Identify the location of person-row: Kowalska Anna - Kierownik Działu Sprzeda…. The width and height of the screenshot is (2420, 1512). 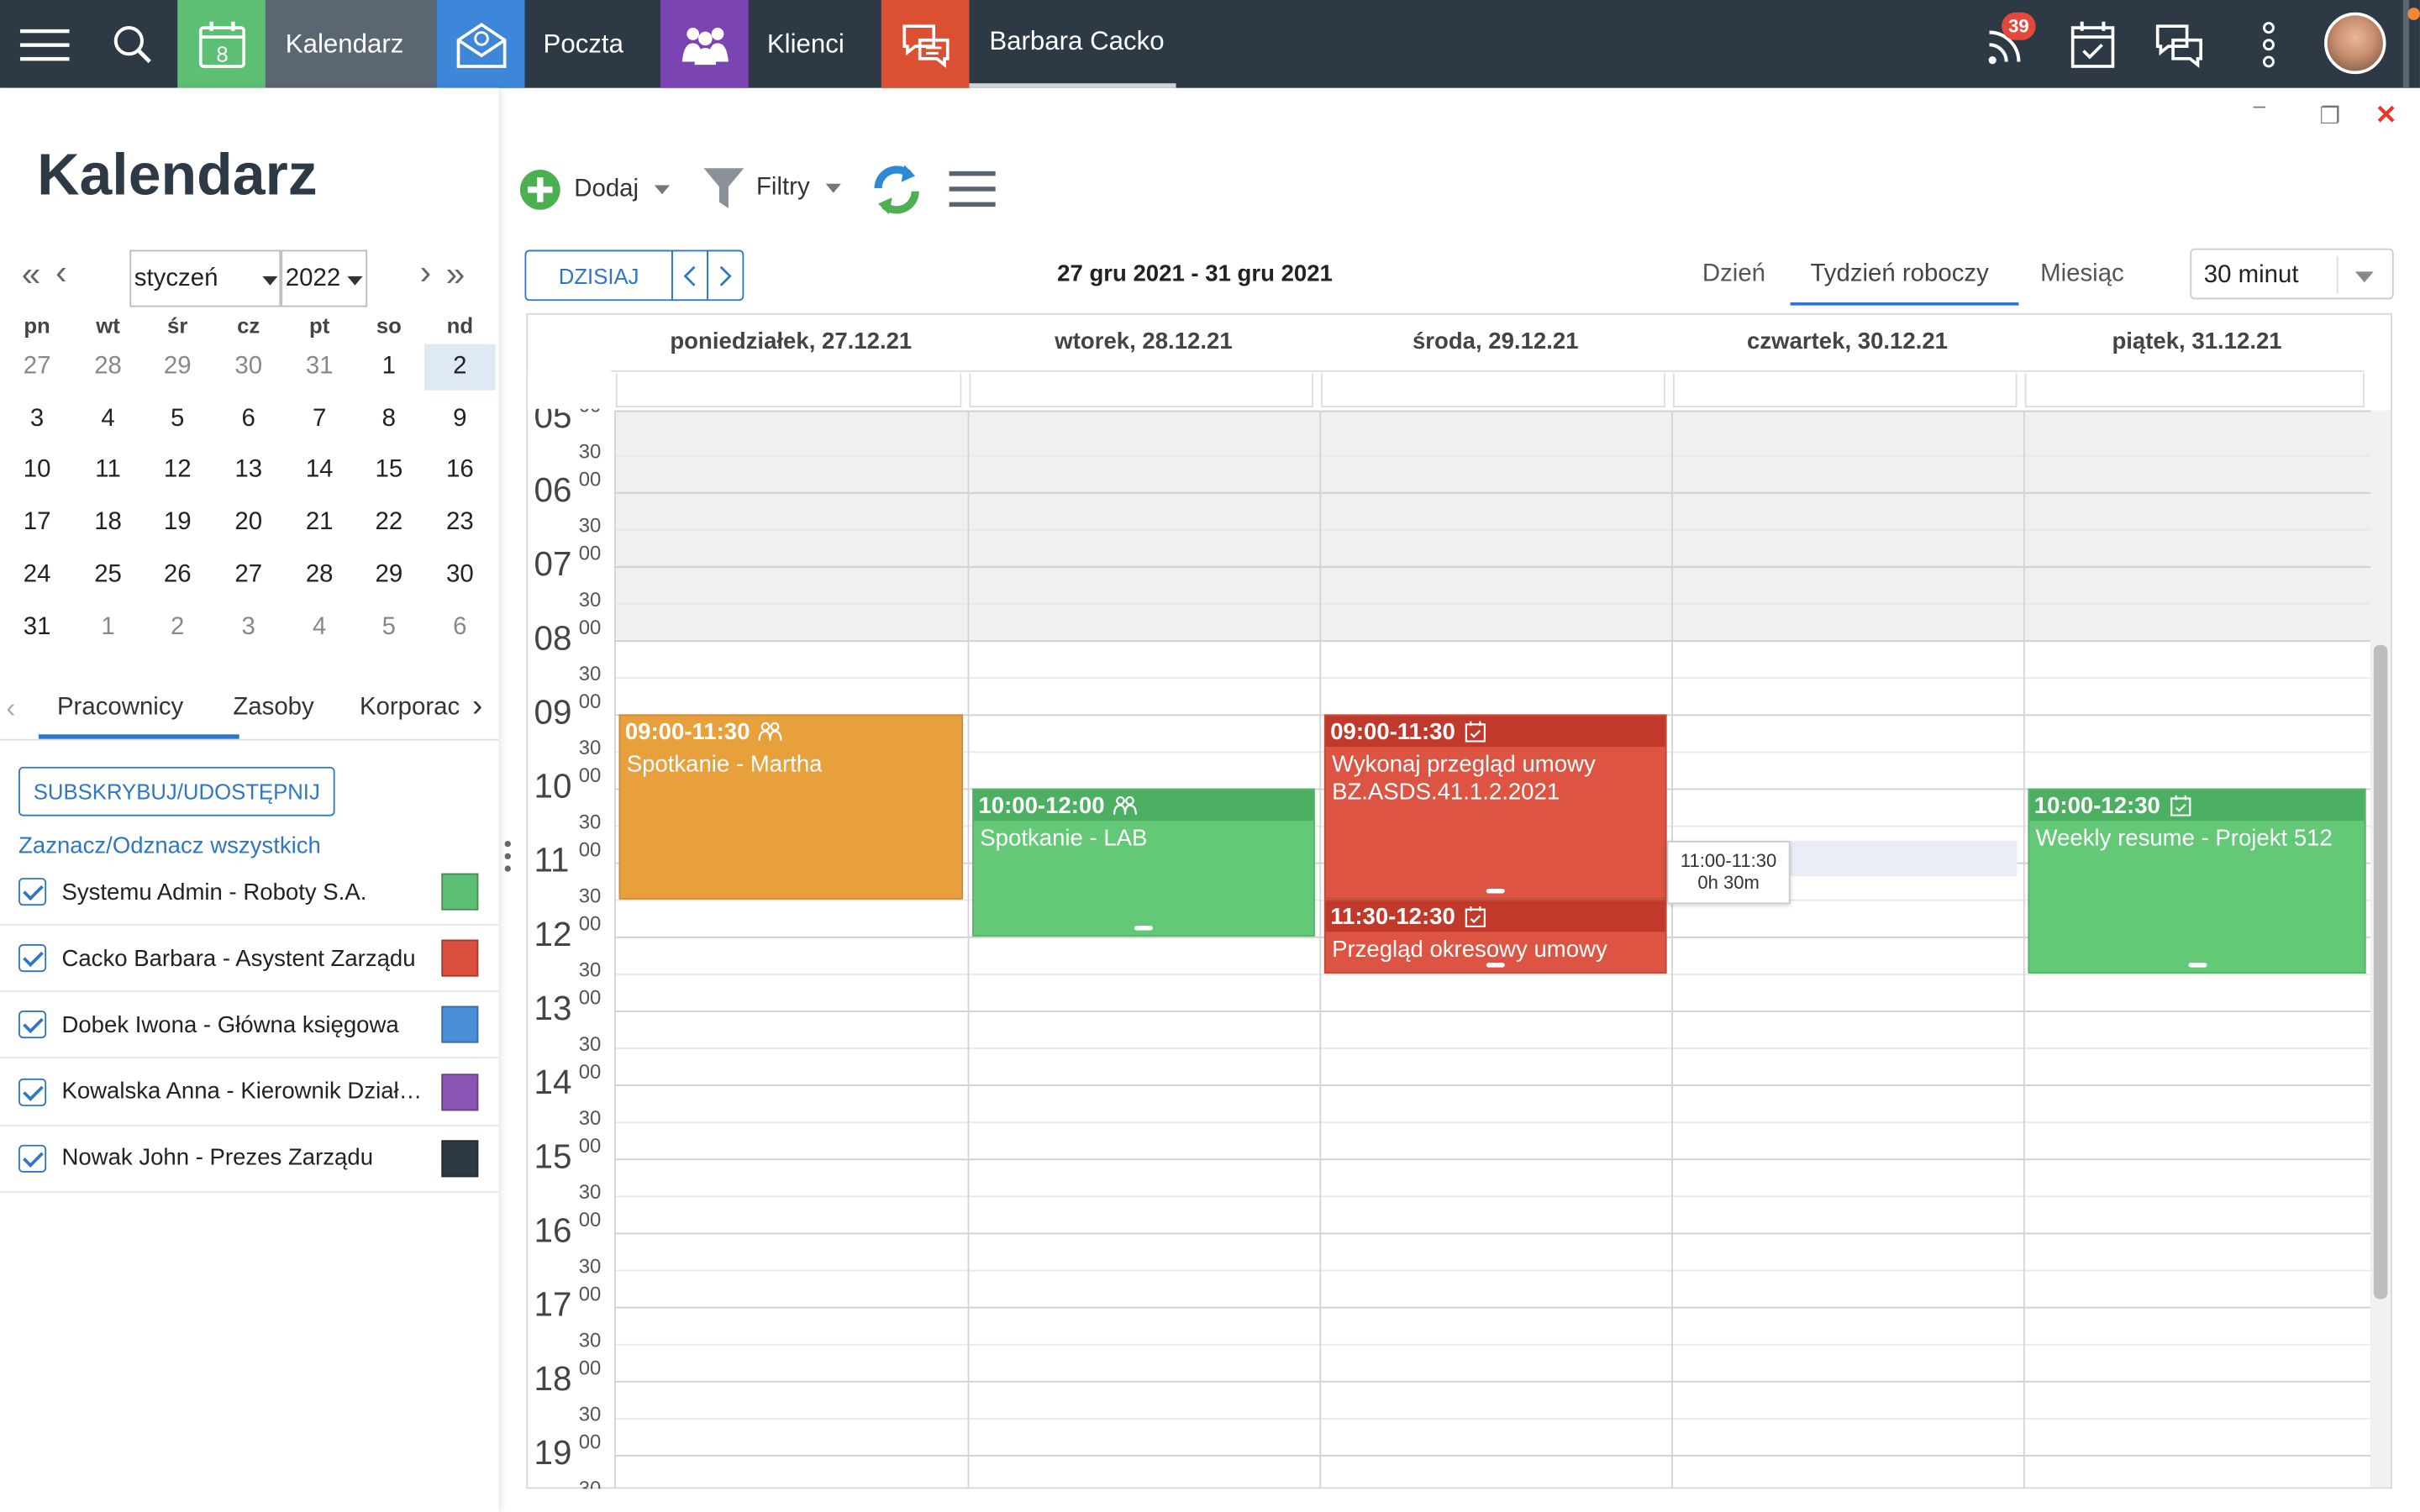
(249, 1092).